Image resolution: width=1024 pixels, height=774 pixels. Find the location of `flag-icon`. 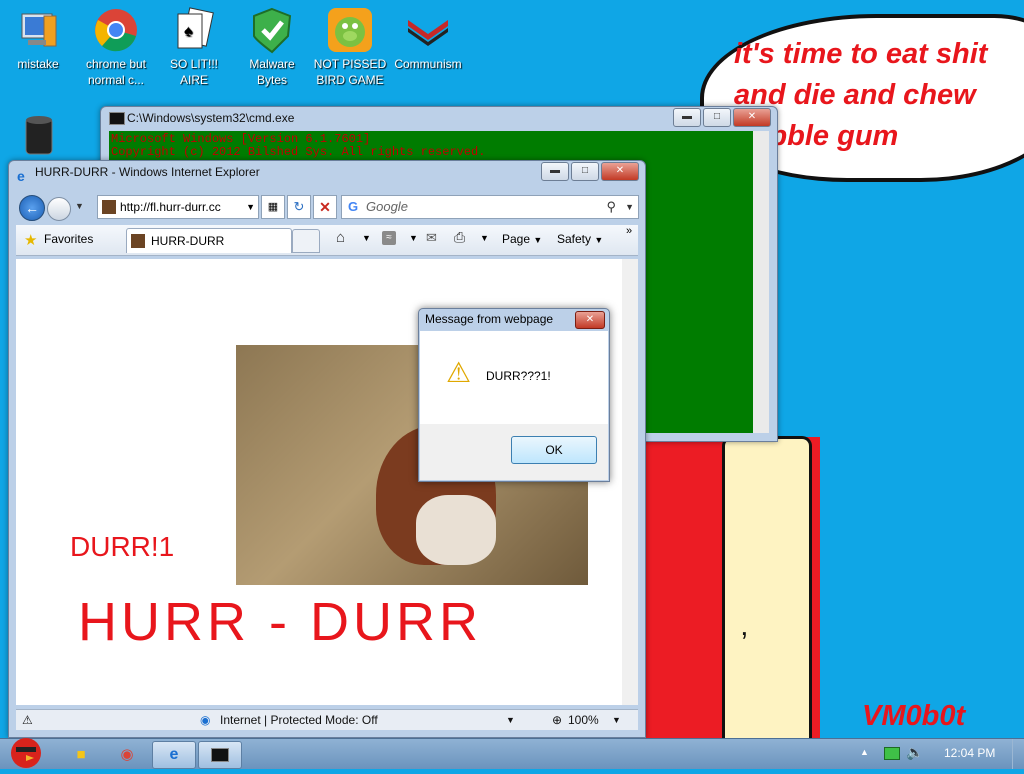

flag-icon is located at coordinates (428, 30).